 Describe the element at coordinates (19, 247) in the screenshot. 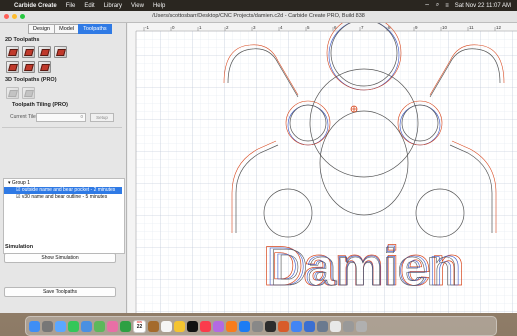

I see `section-simulation: Simulation` at that location.